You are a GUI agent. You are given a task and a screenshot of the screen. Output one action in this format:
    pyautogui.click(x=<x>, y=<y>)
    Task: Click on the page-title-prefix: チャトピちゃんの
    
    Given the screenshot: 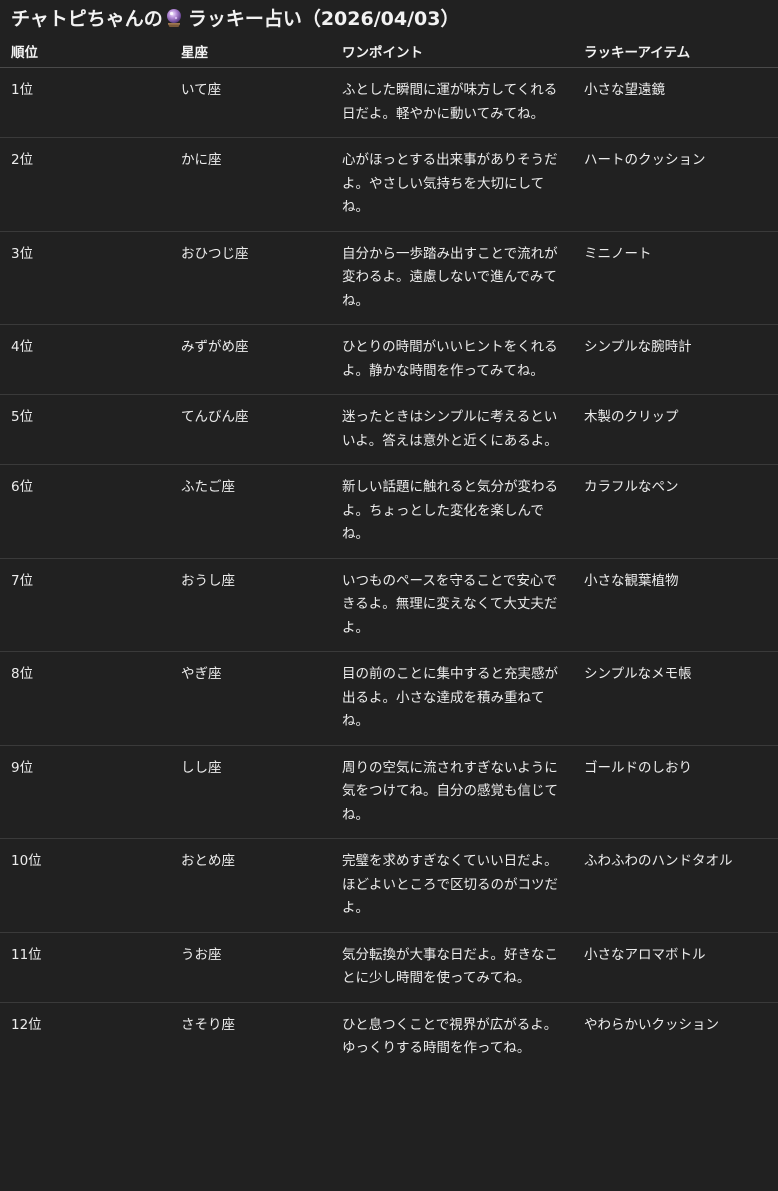 What is the action you would take?
    pyautogui.click(x=87, y=18)
    